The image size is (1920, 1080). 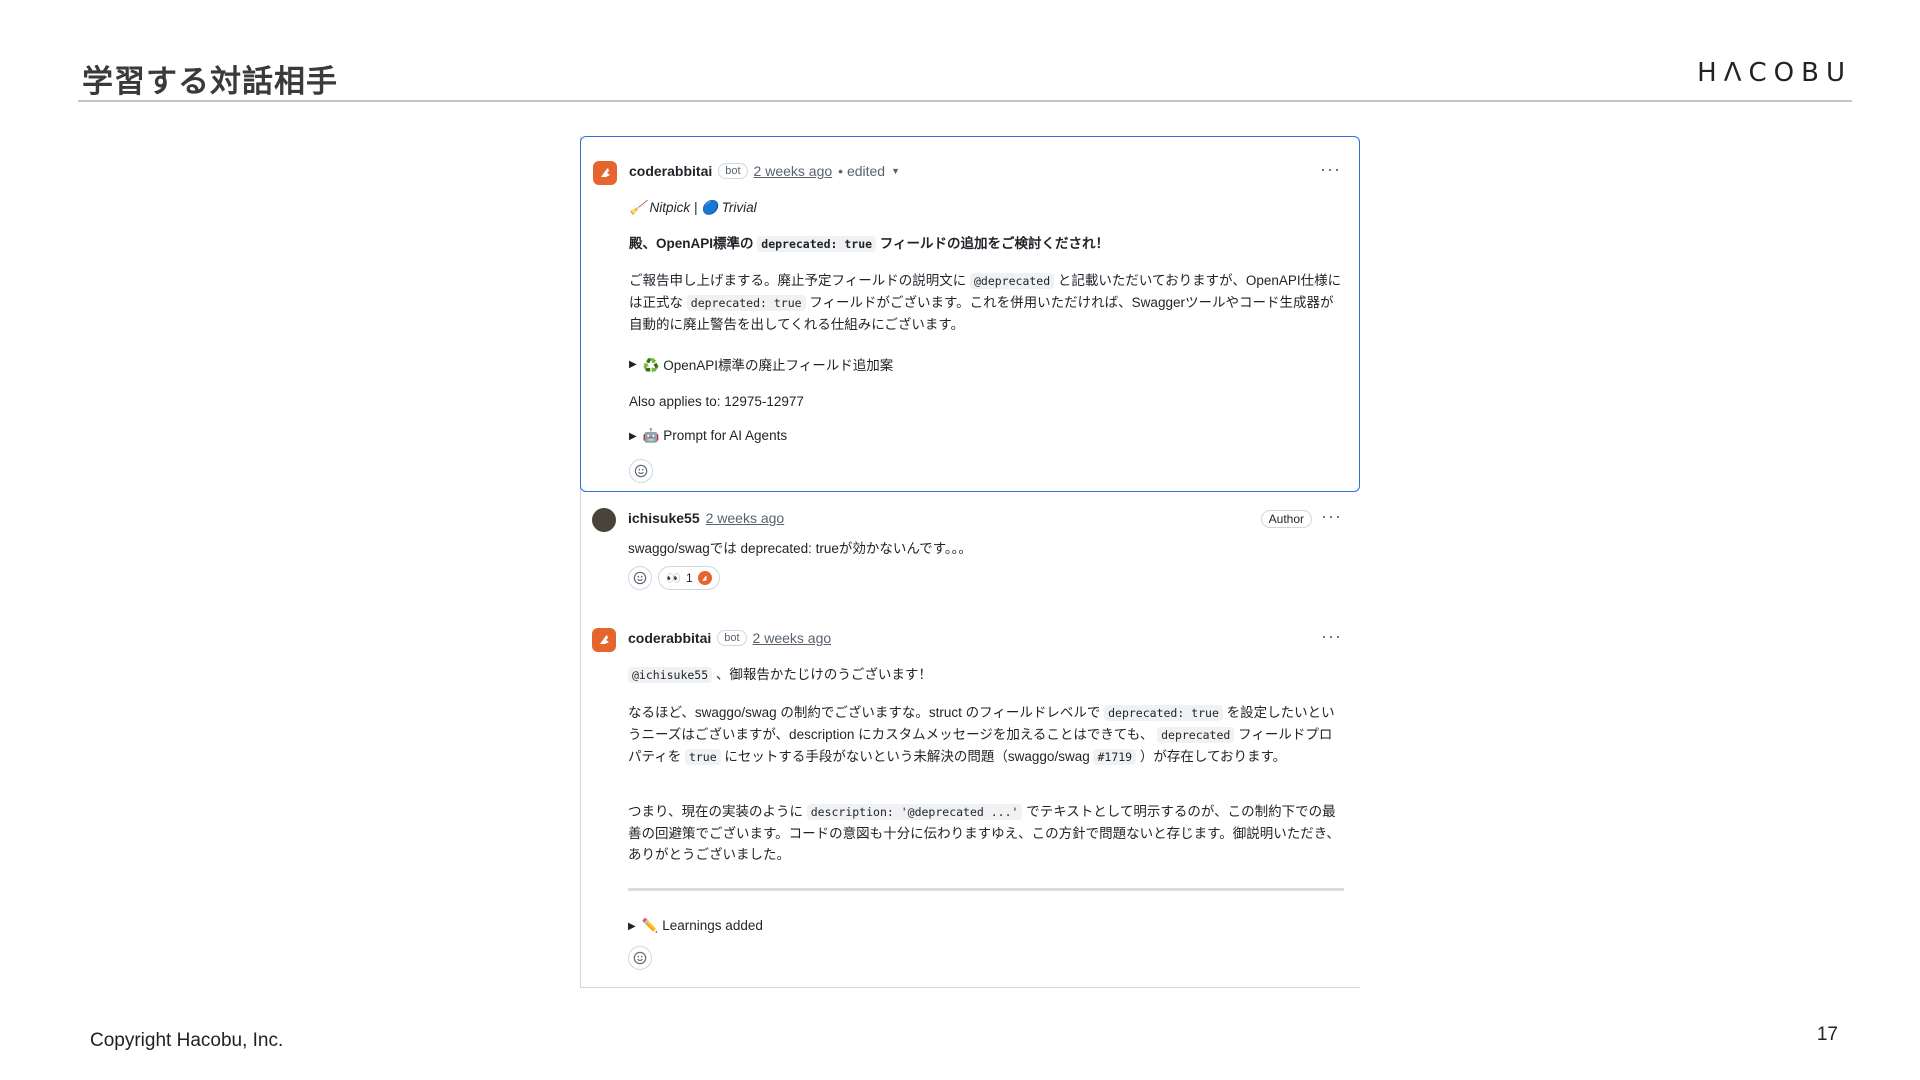 What do you see at coordinates (1774, 73) in the screenshot?
I see `brand-logo: HΛCOBU` at bounding box center [1774, 73].